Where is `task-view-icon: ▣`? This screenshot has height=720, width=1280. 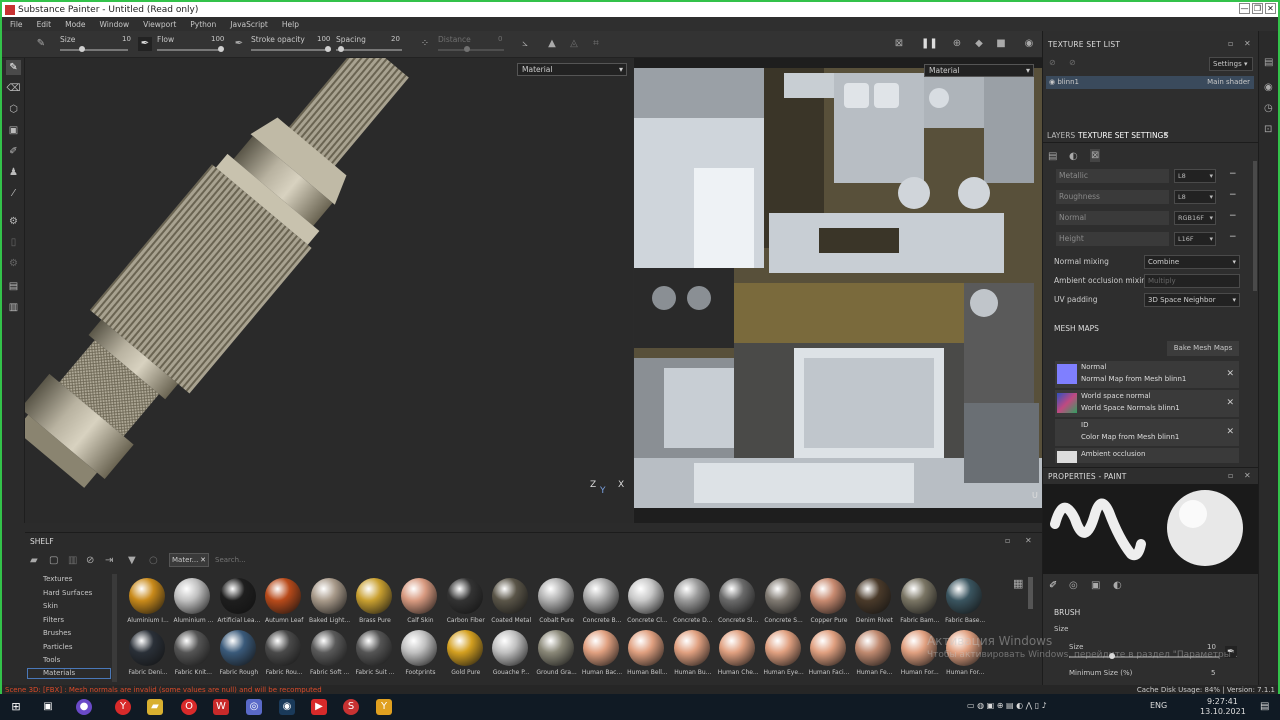
task-view-icon: ▣ is located at coordinates (48, 707).